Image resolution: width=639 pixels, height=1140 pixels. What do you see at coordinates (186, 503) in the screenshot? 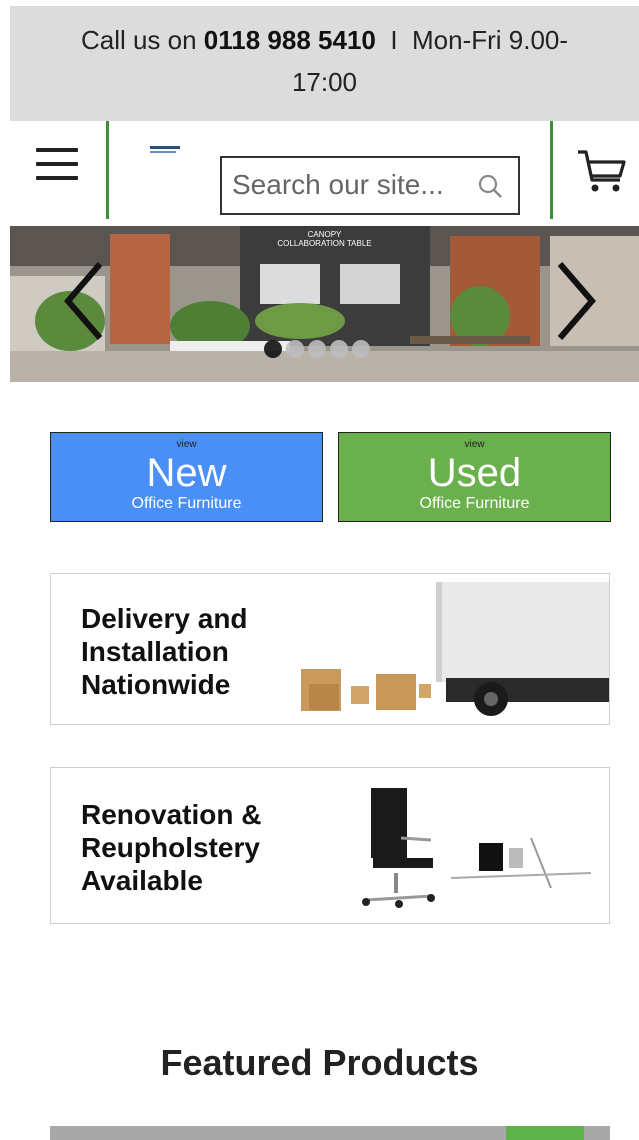
I see `new-furniture-subtitle: Office Furniture` at bounding box center [186, 503].